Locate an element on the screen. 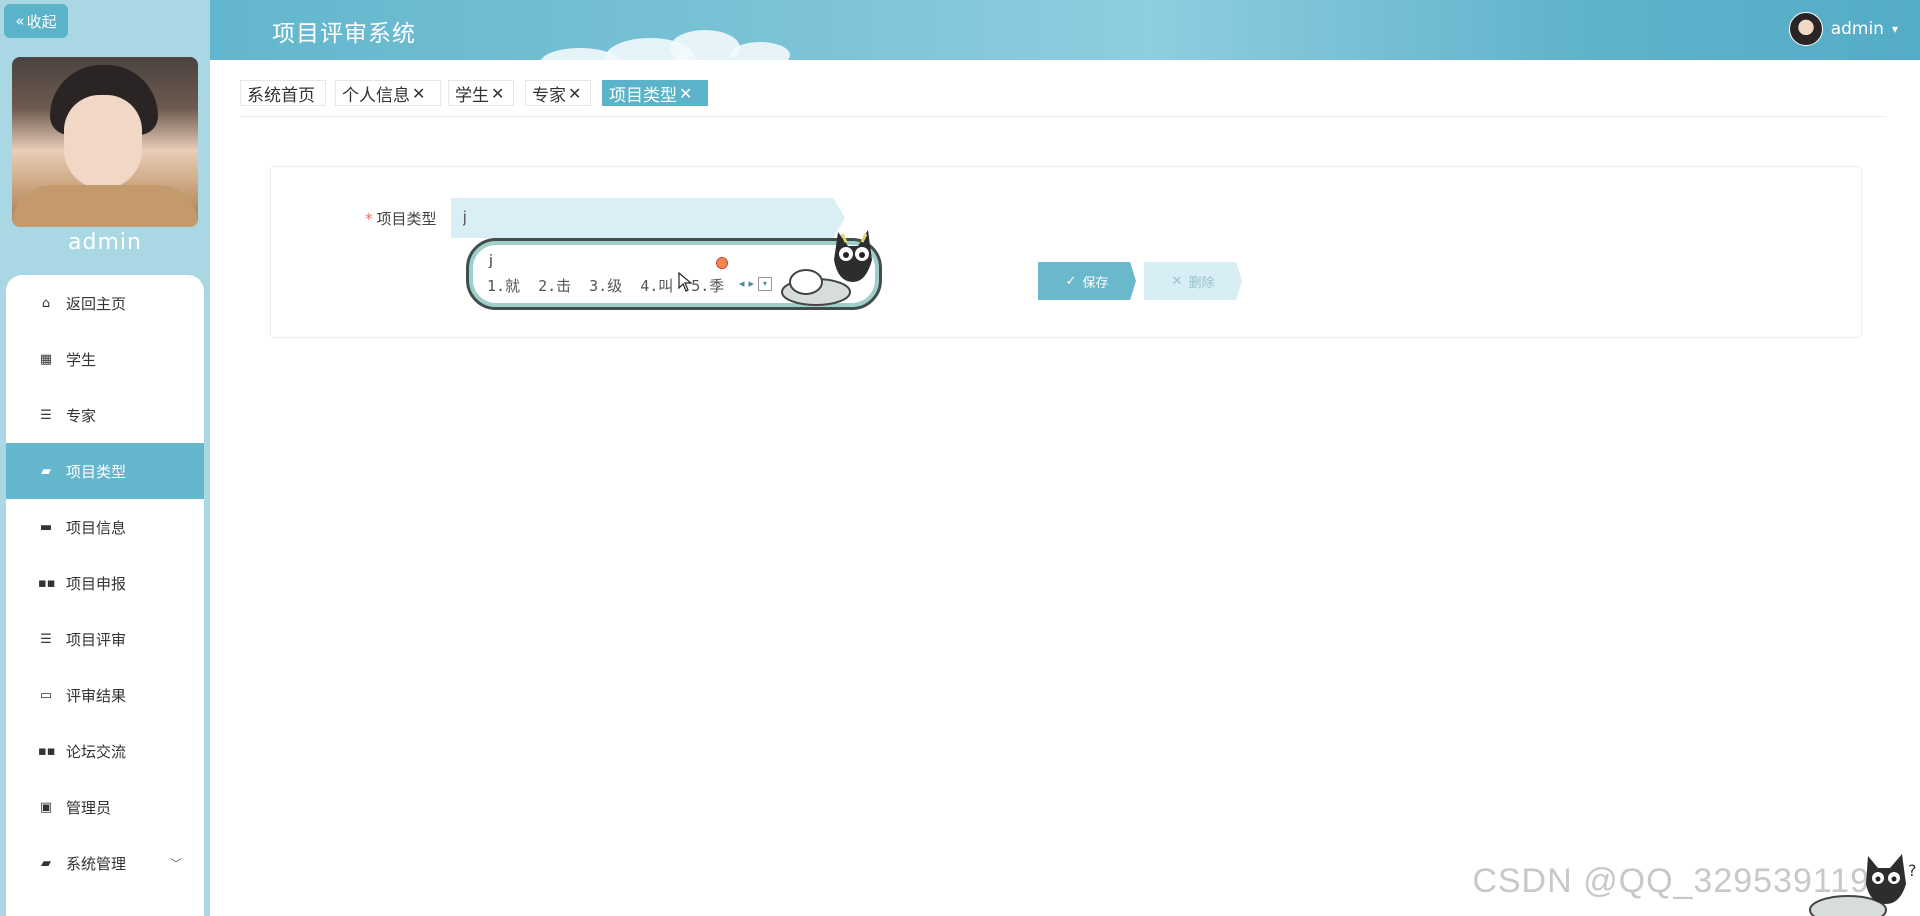 The width and height of the screenshot is (1920, 916). ime-candidate: 2.击 is located at coordinates (554, 285).